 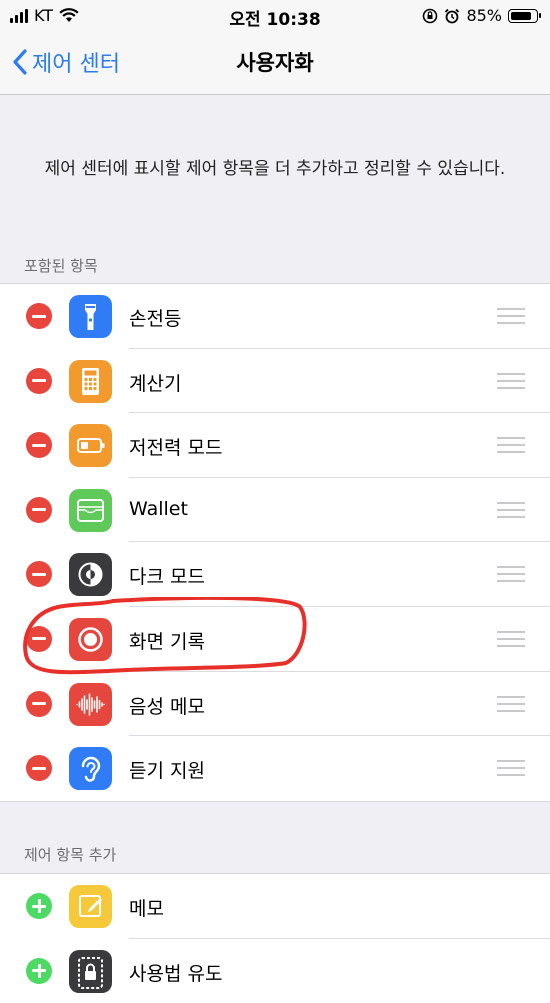 I want to click on list-item-flashlight: 손전등, so click(x=275, y=316).